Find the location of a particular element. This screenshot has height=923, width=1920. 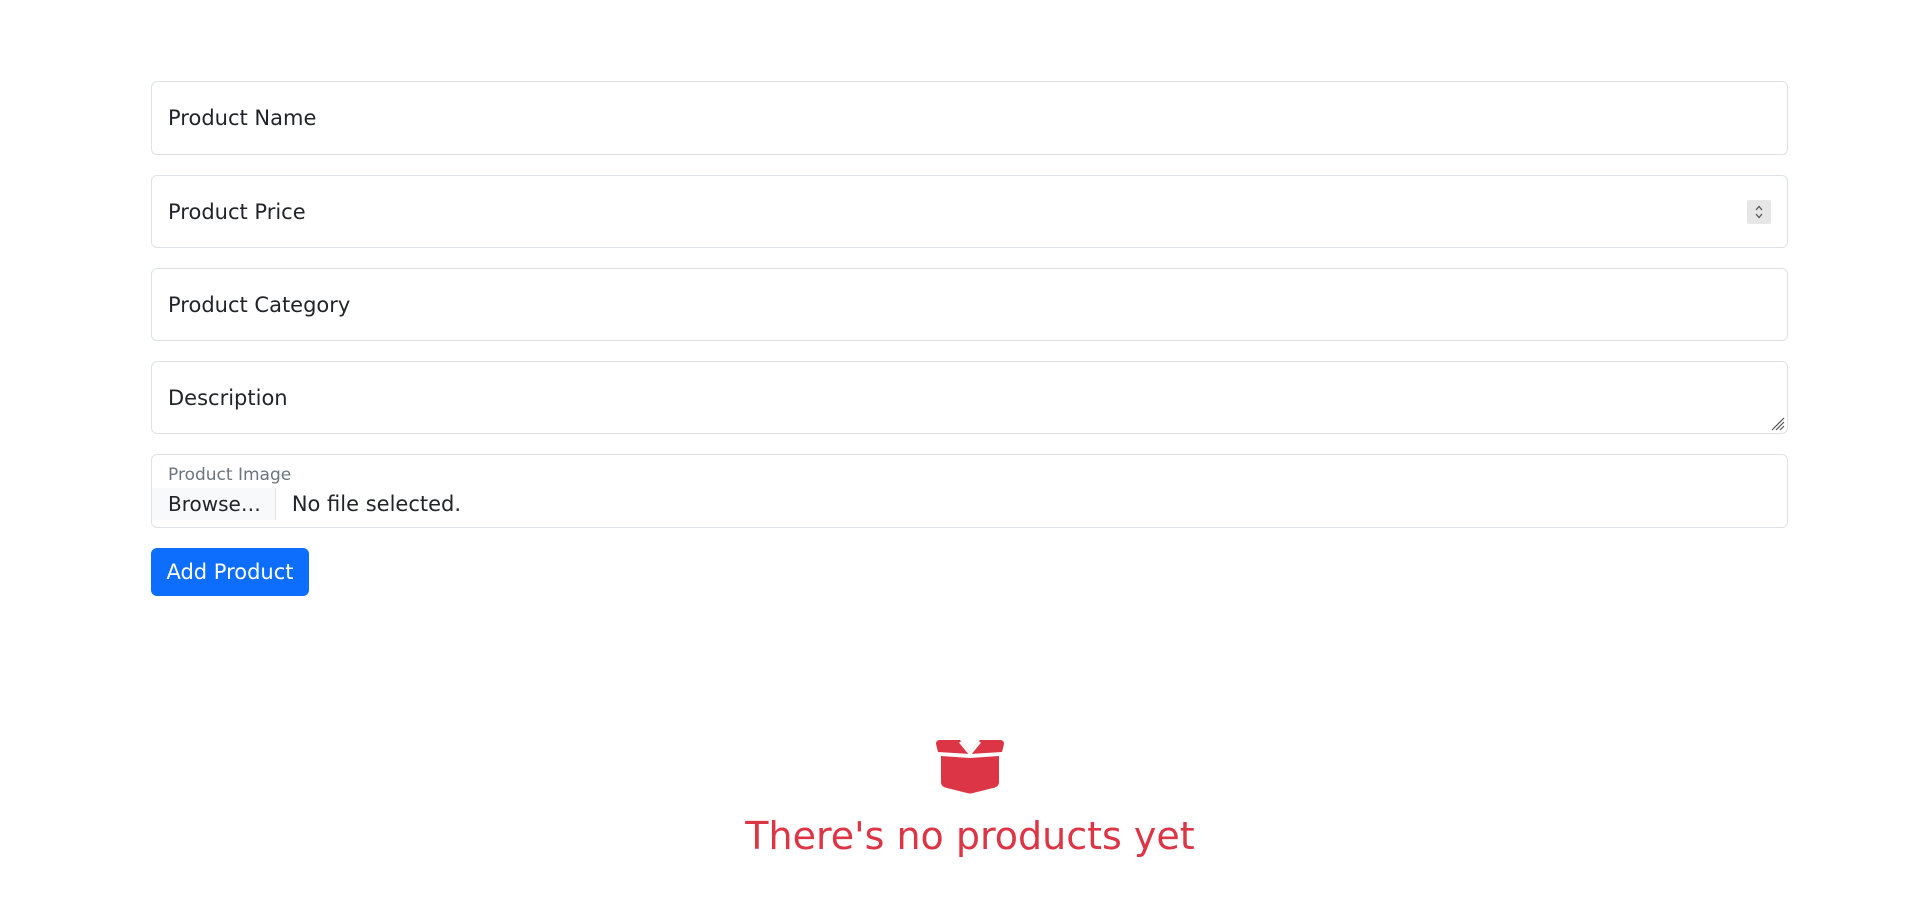

empty-state: There's no products yet is located at coordinates (960, 798).